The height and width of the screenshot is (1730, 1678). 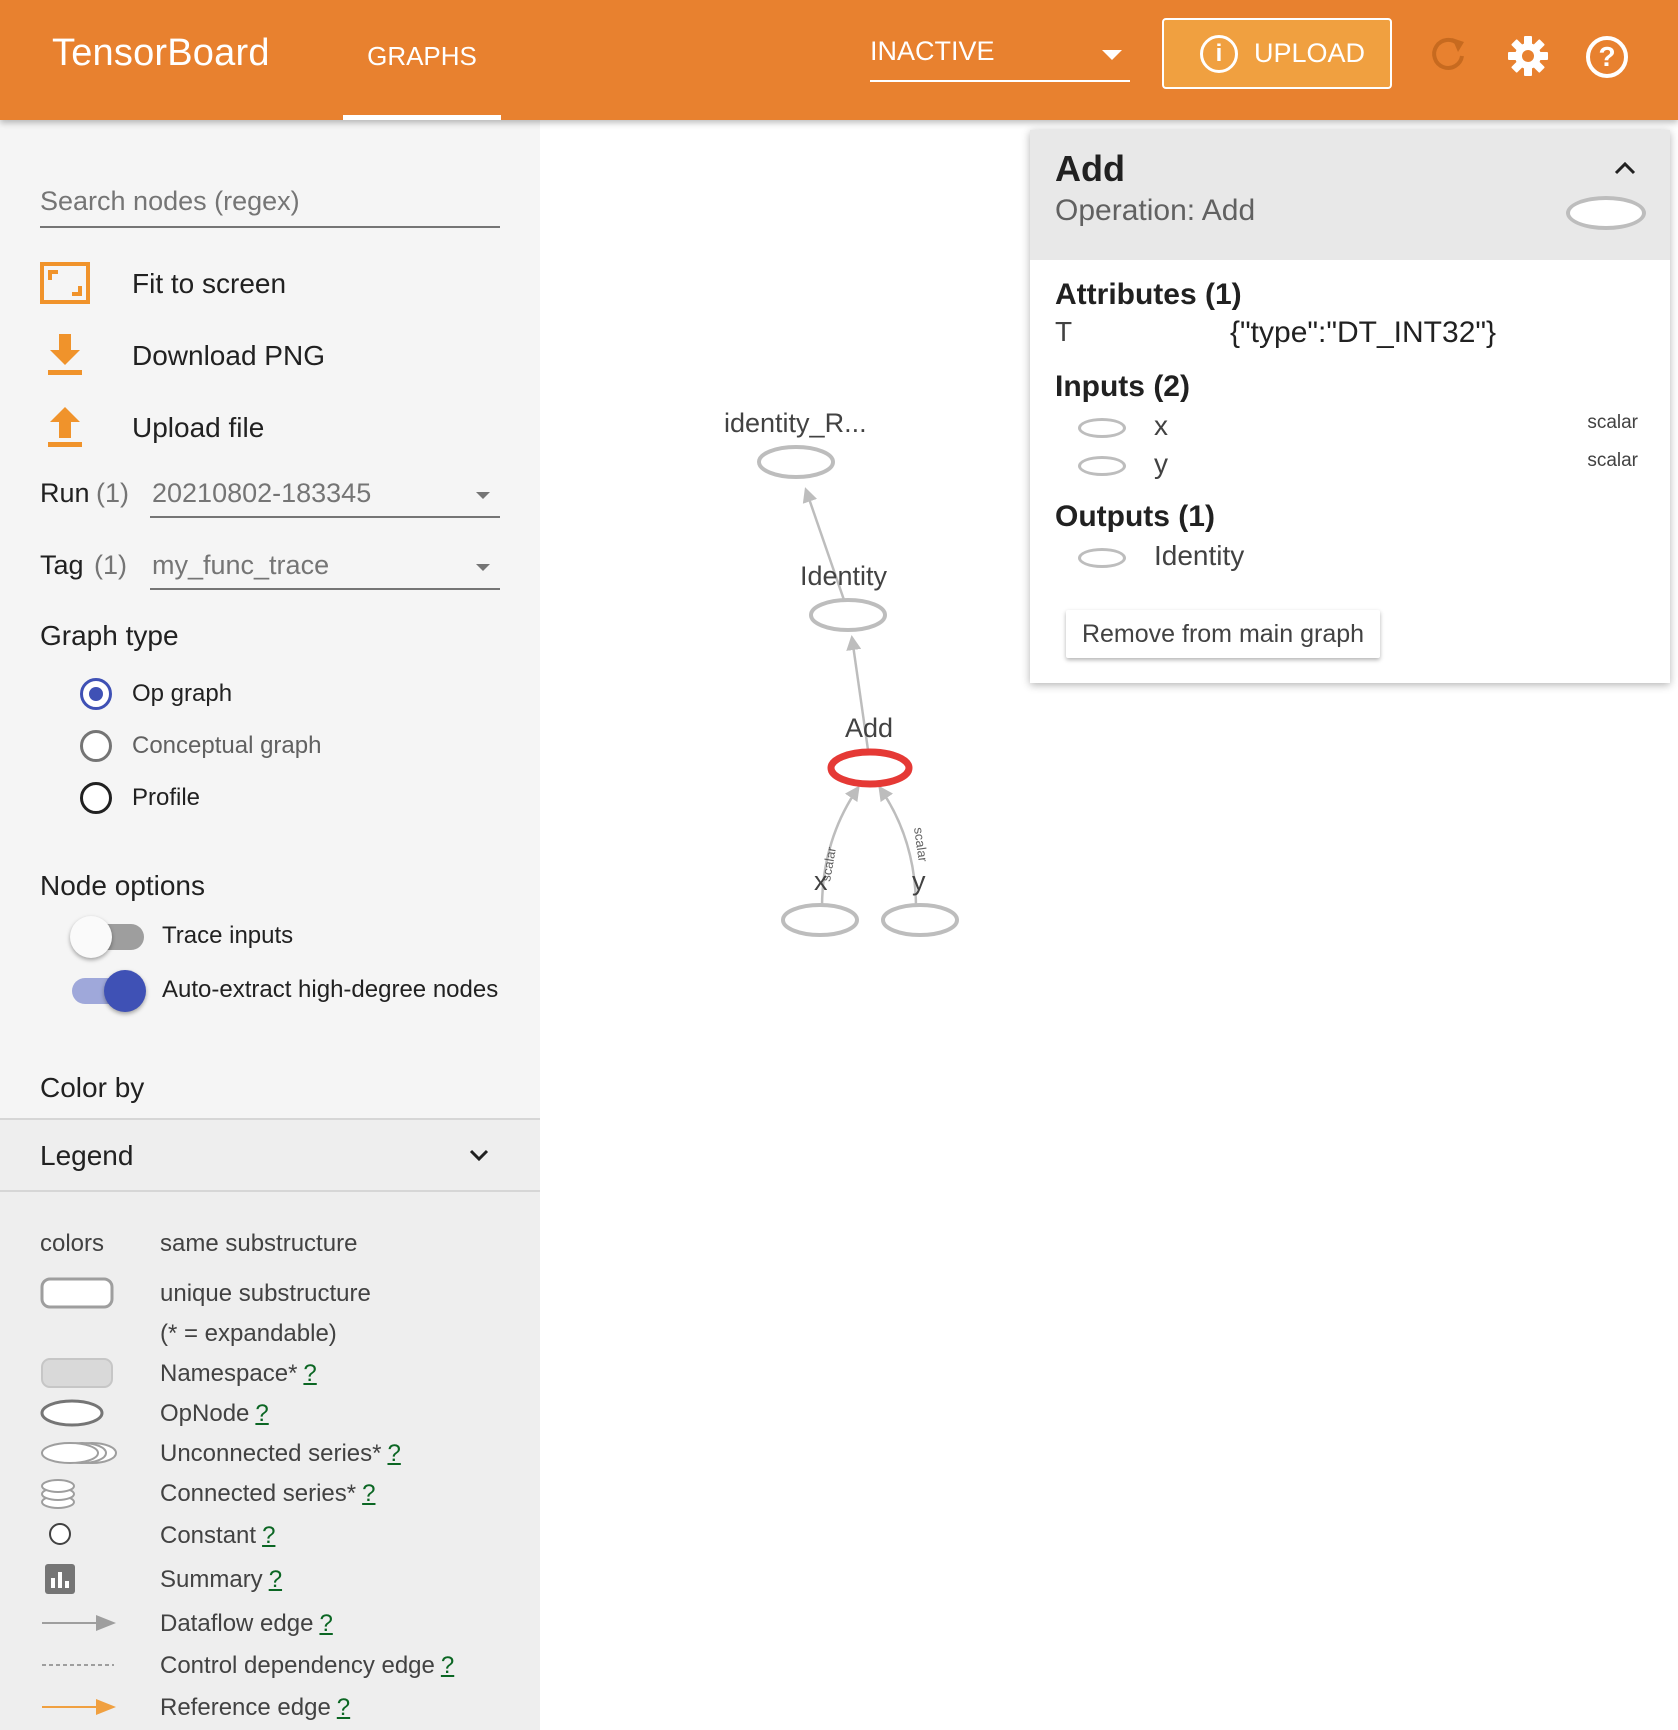 What do you see at coordinates (280, 1244) in the screenshot?
I see `legend-row-same-substructure: same substructure` at bounding box center [280, 1244].